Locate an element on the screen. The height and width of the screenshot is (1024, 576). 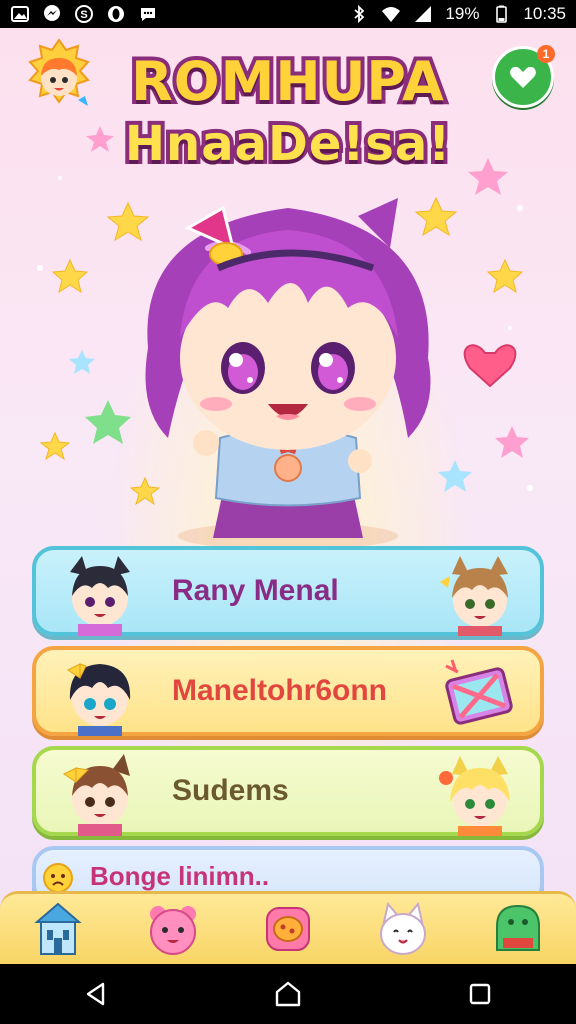
android-nav-bar is located at coordinates (288, 994).